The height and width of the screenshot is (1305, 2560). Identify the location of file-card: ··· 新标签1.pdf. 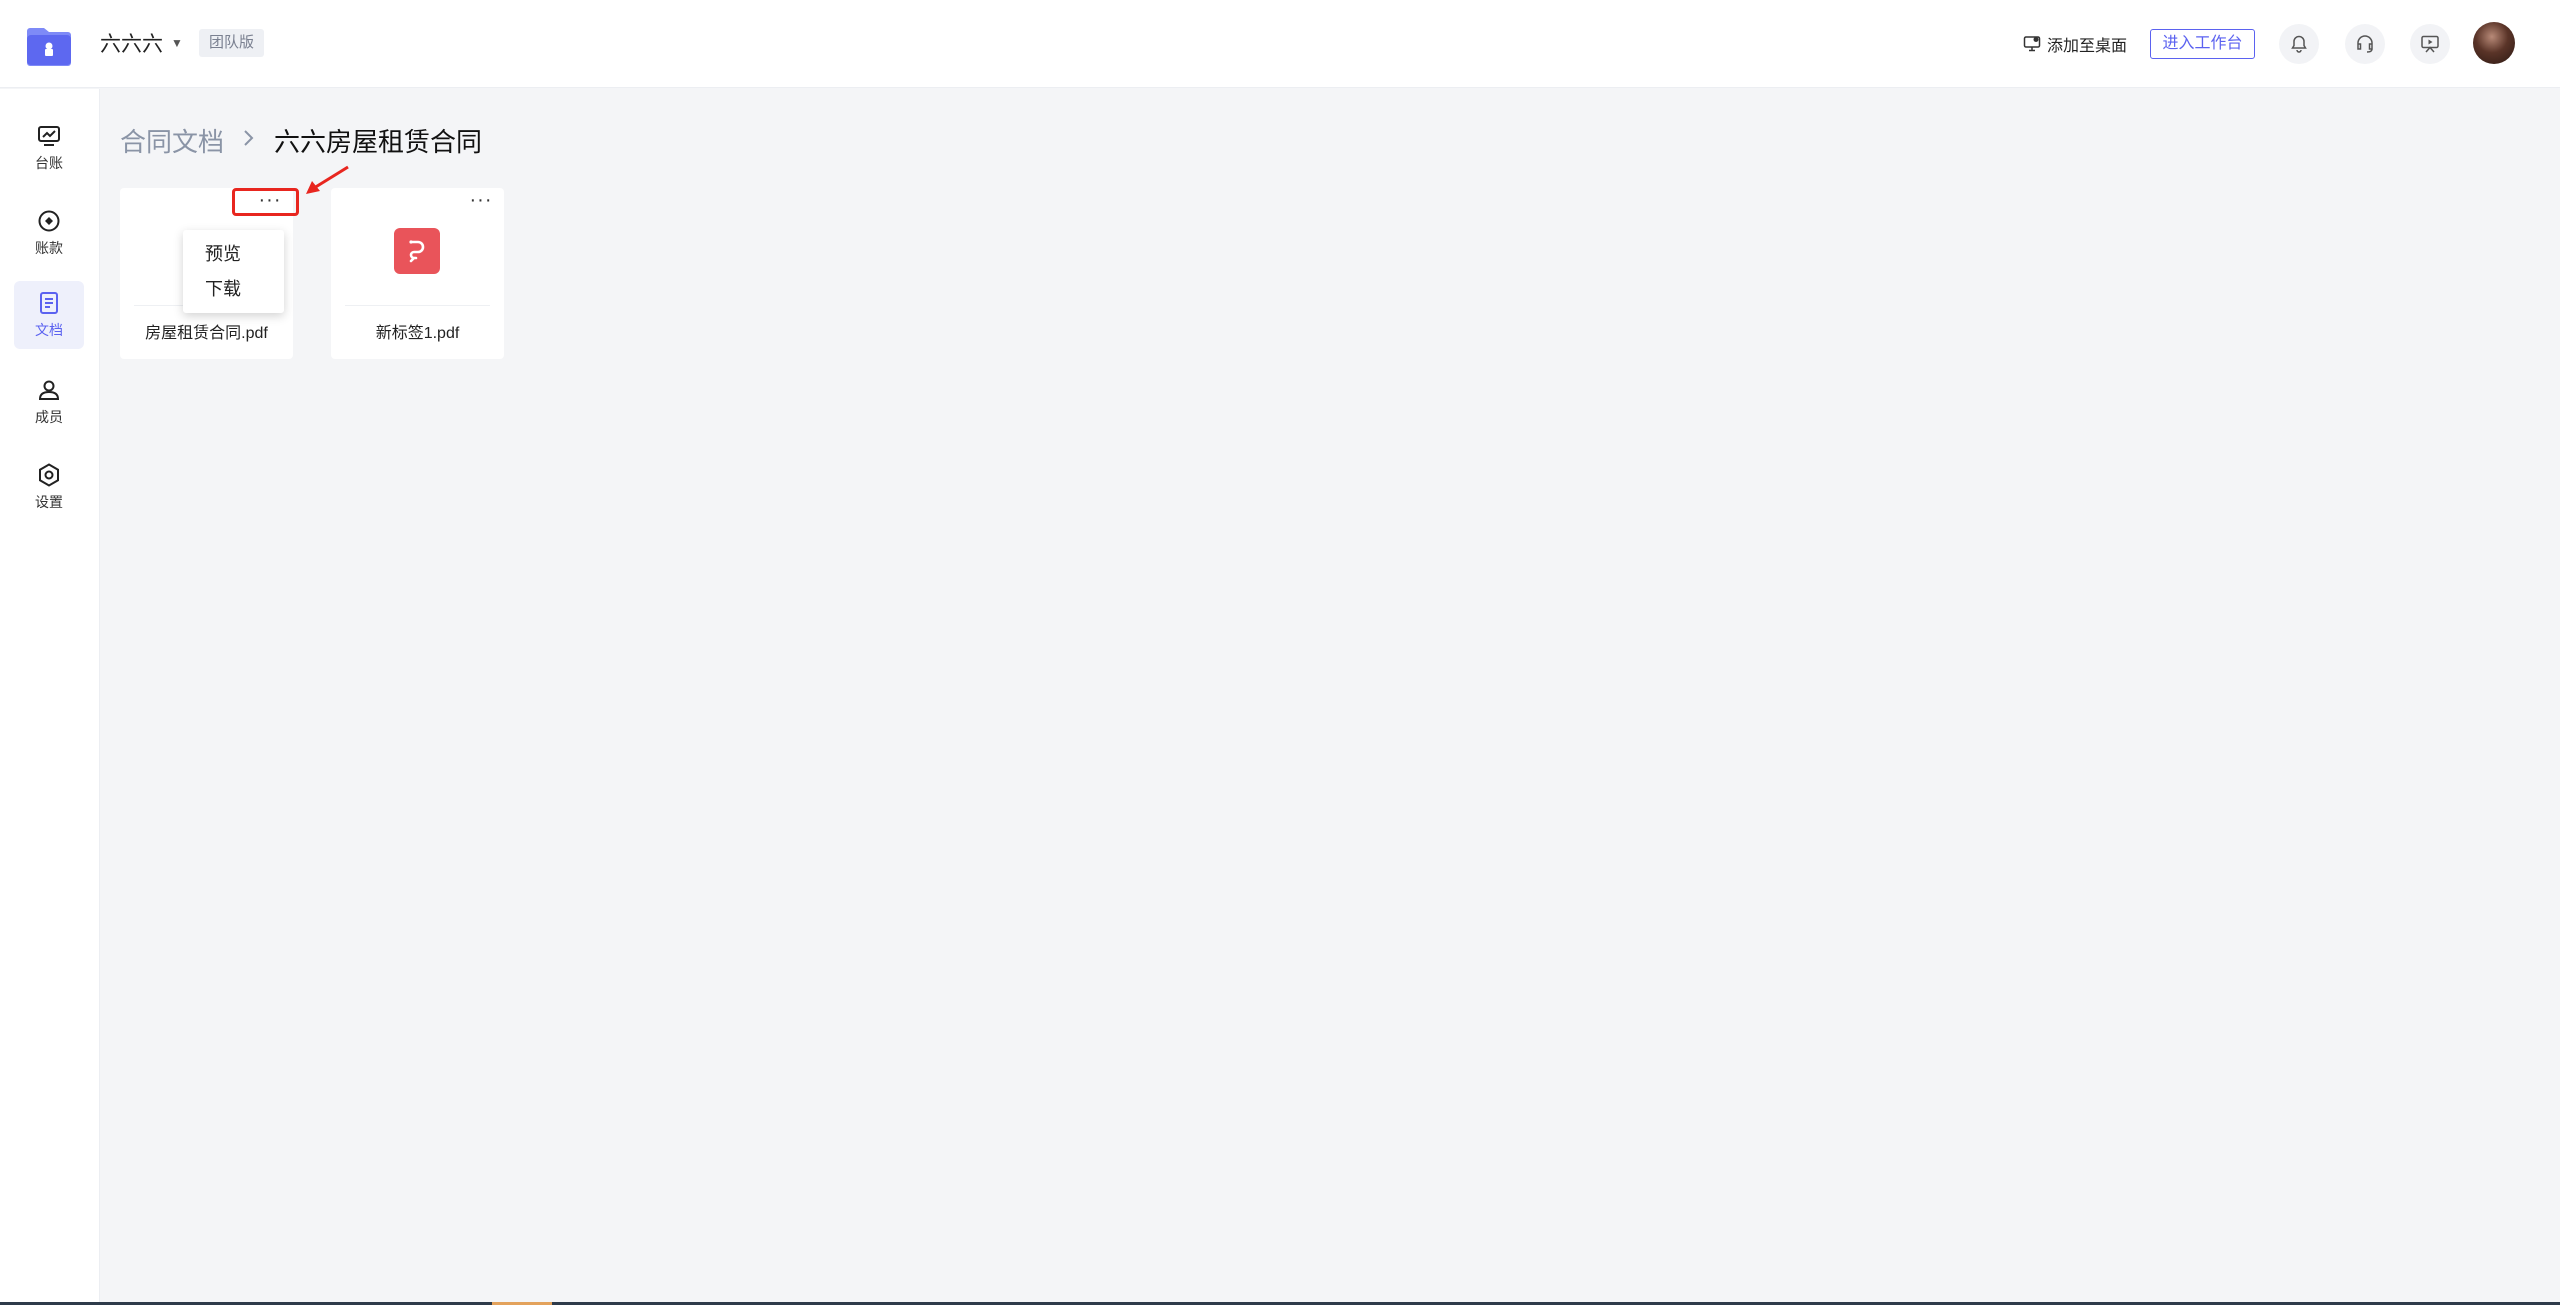
(417, 273).